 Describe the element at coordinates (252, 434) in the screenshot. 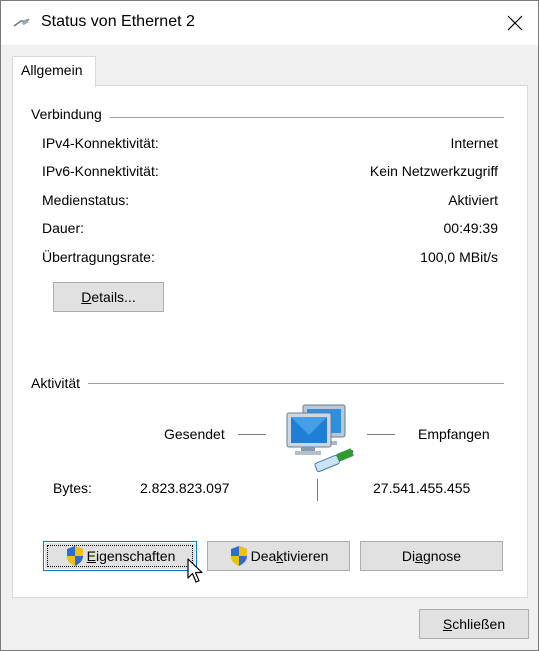

I see `sent-connector-line` at that location.